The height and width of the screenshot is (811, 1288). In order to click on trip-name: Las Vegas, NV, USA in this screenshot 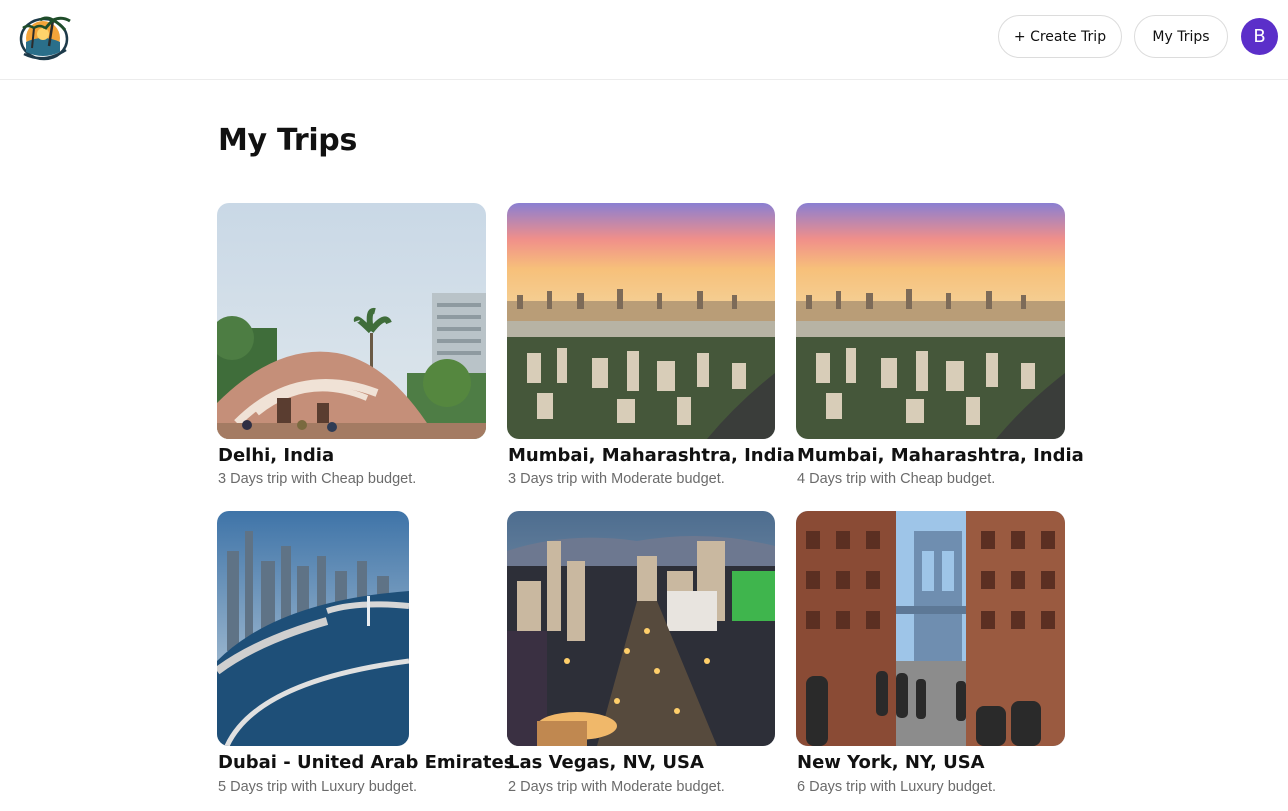, I will do `click(606, 762)`.